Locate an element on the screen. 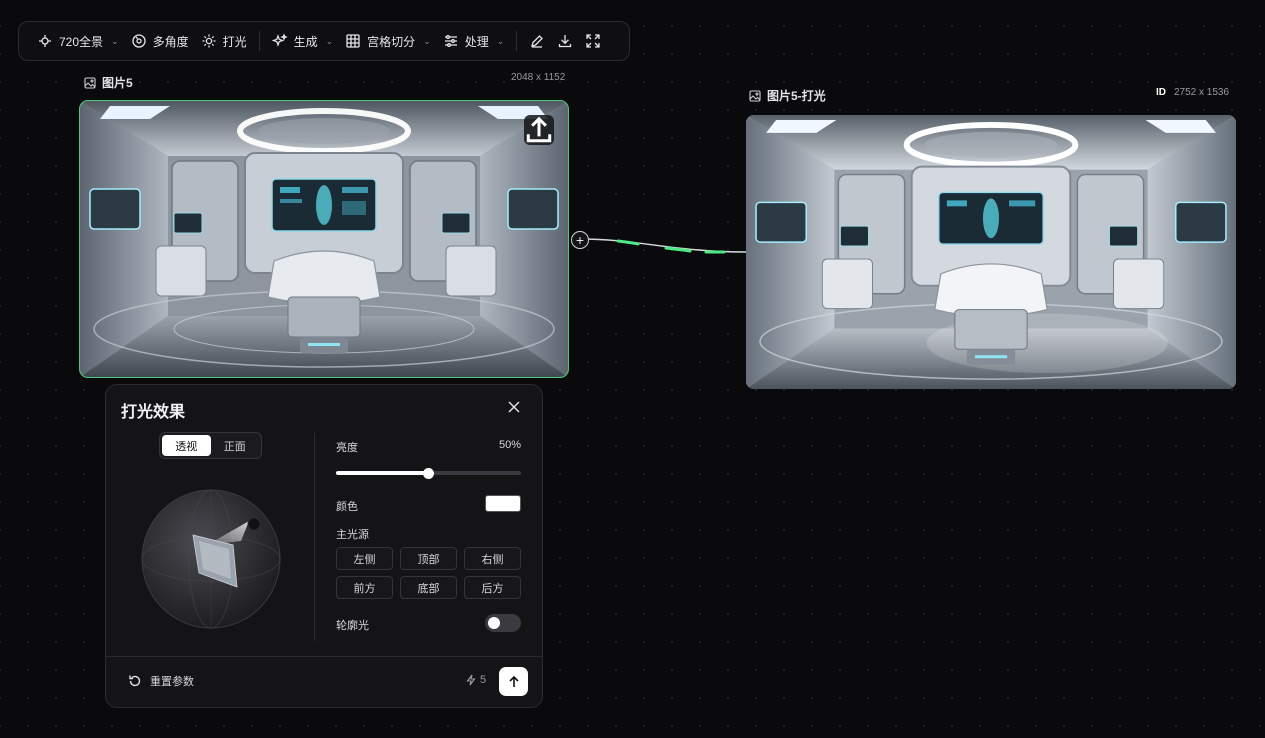 This screenshot has height=738, width=1265. multi-angle-label: 多角度 is located at coordinates (170, 41).